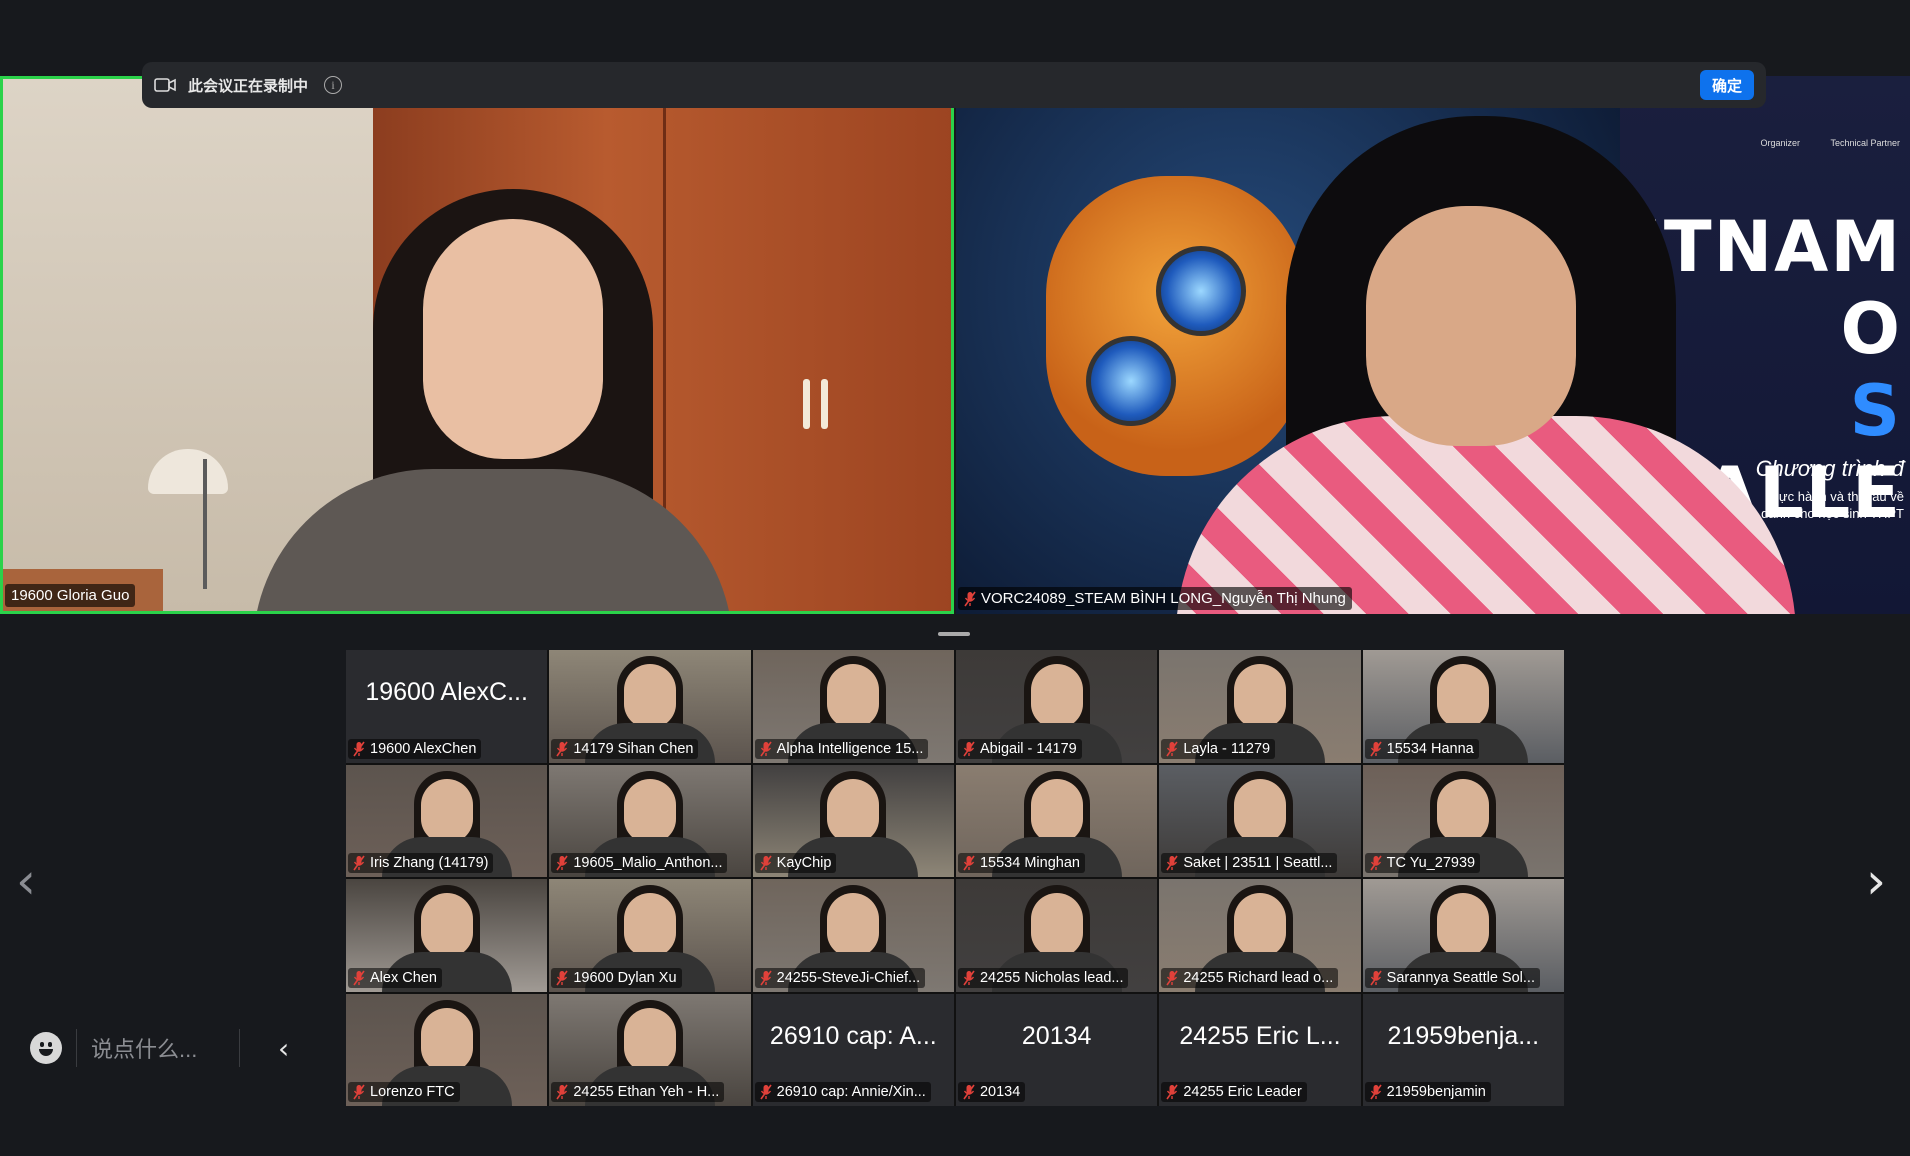 This screenshot has height=1156, width=1910. I want to click on participant-name-display: 20134, so click(1056, 1035).